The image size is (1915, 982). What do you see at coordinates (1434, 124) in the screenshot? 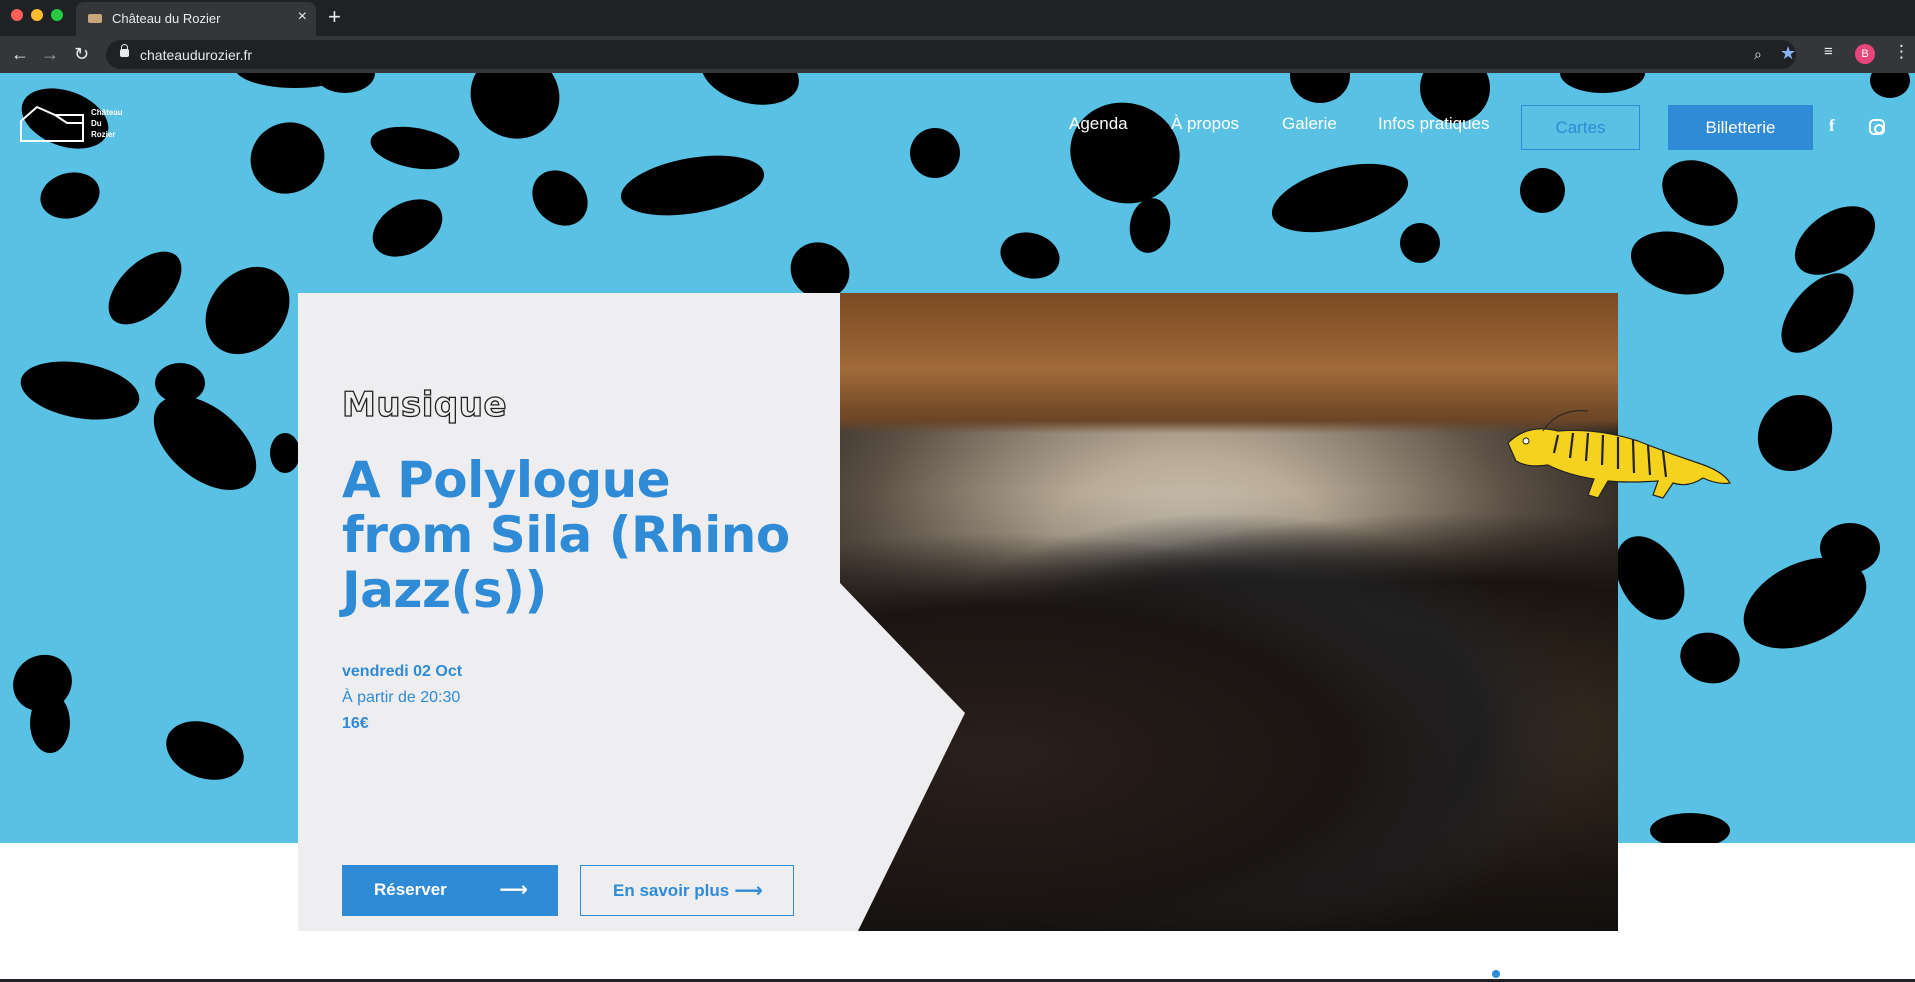
I see `nav-item-infos-pratiques: Infos pratiques` at bounding box center [1434, 124].